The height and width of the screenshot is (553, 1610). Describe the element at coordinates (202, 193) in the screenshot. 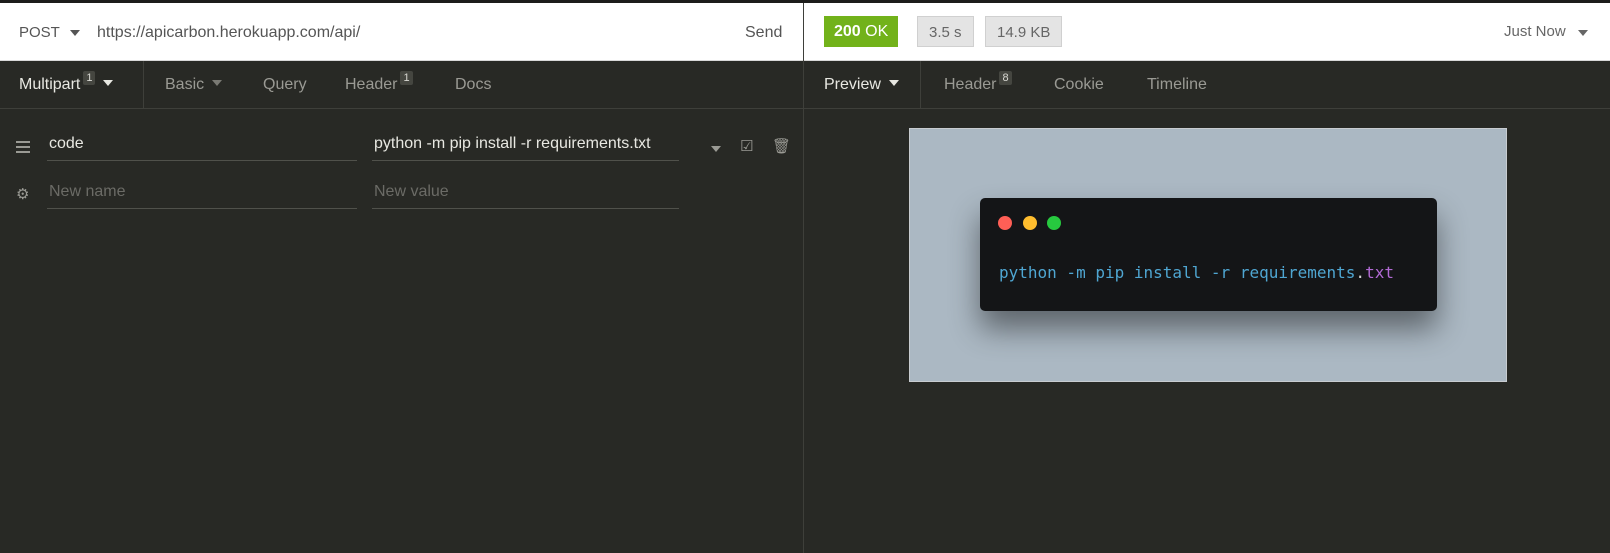

I see `new-name-field: New name` at that location.